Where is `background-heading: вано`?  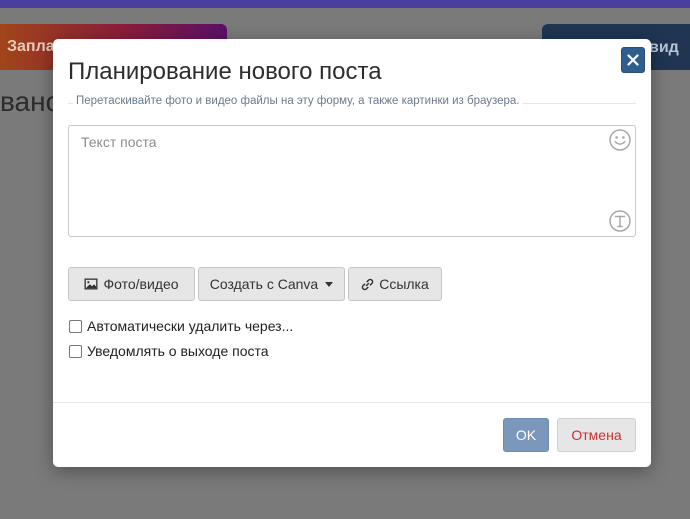
background-heading: вано is located at coordinates (30, 101).